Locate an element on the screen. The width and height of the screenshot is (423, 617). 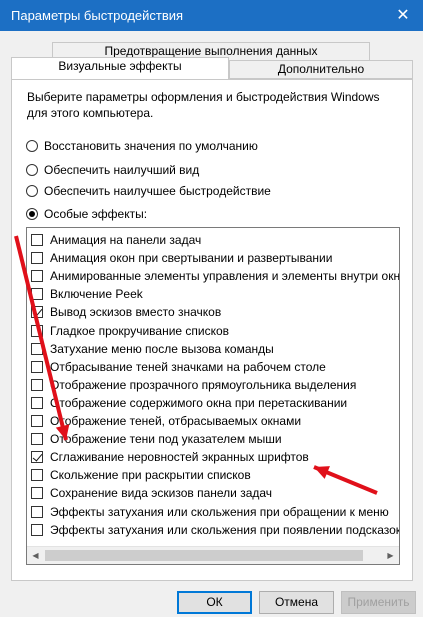
effect-label: Отображение тени под указателем мыши is located at coordinates (166, 439).